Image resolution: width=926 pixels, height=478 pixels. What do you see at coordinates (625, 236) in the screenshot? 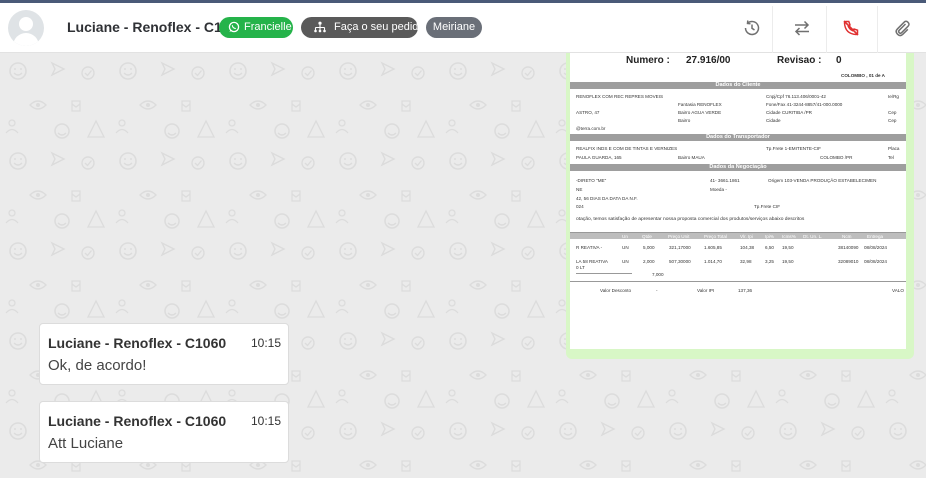
I see `doc-th: Un` at bounding box center [625, 236].